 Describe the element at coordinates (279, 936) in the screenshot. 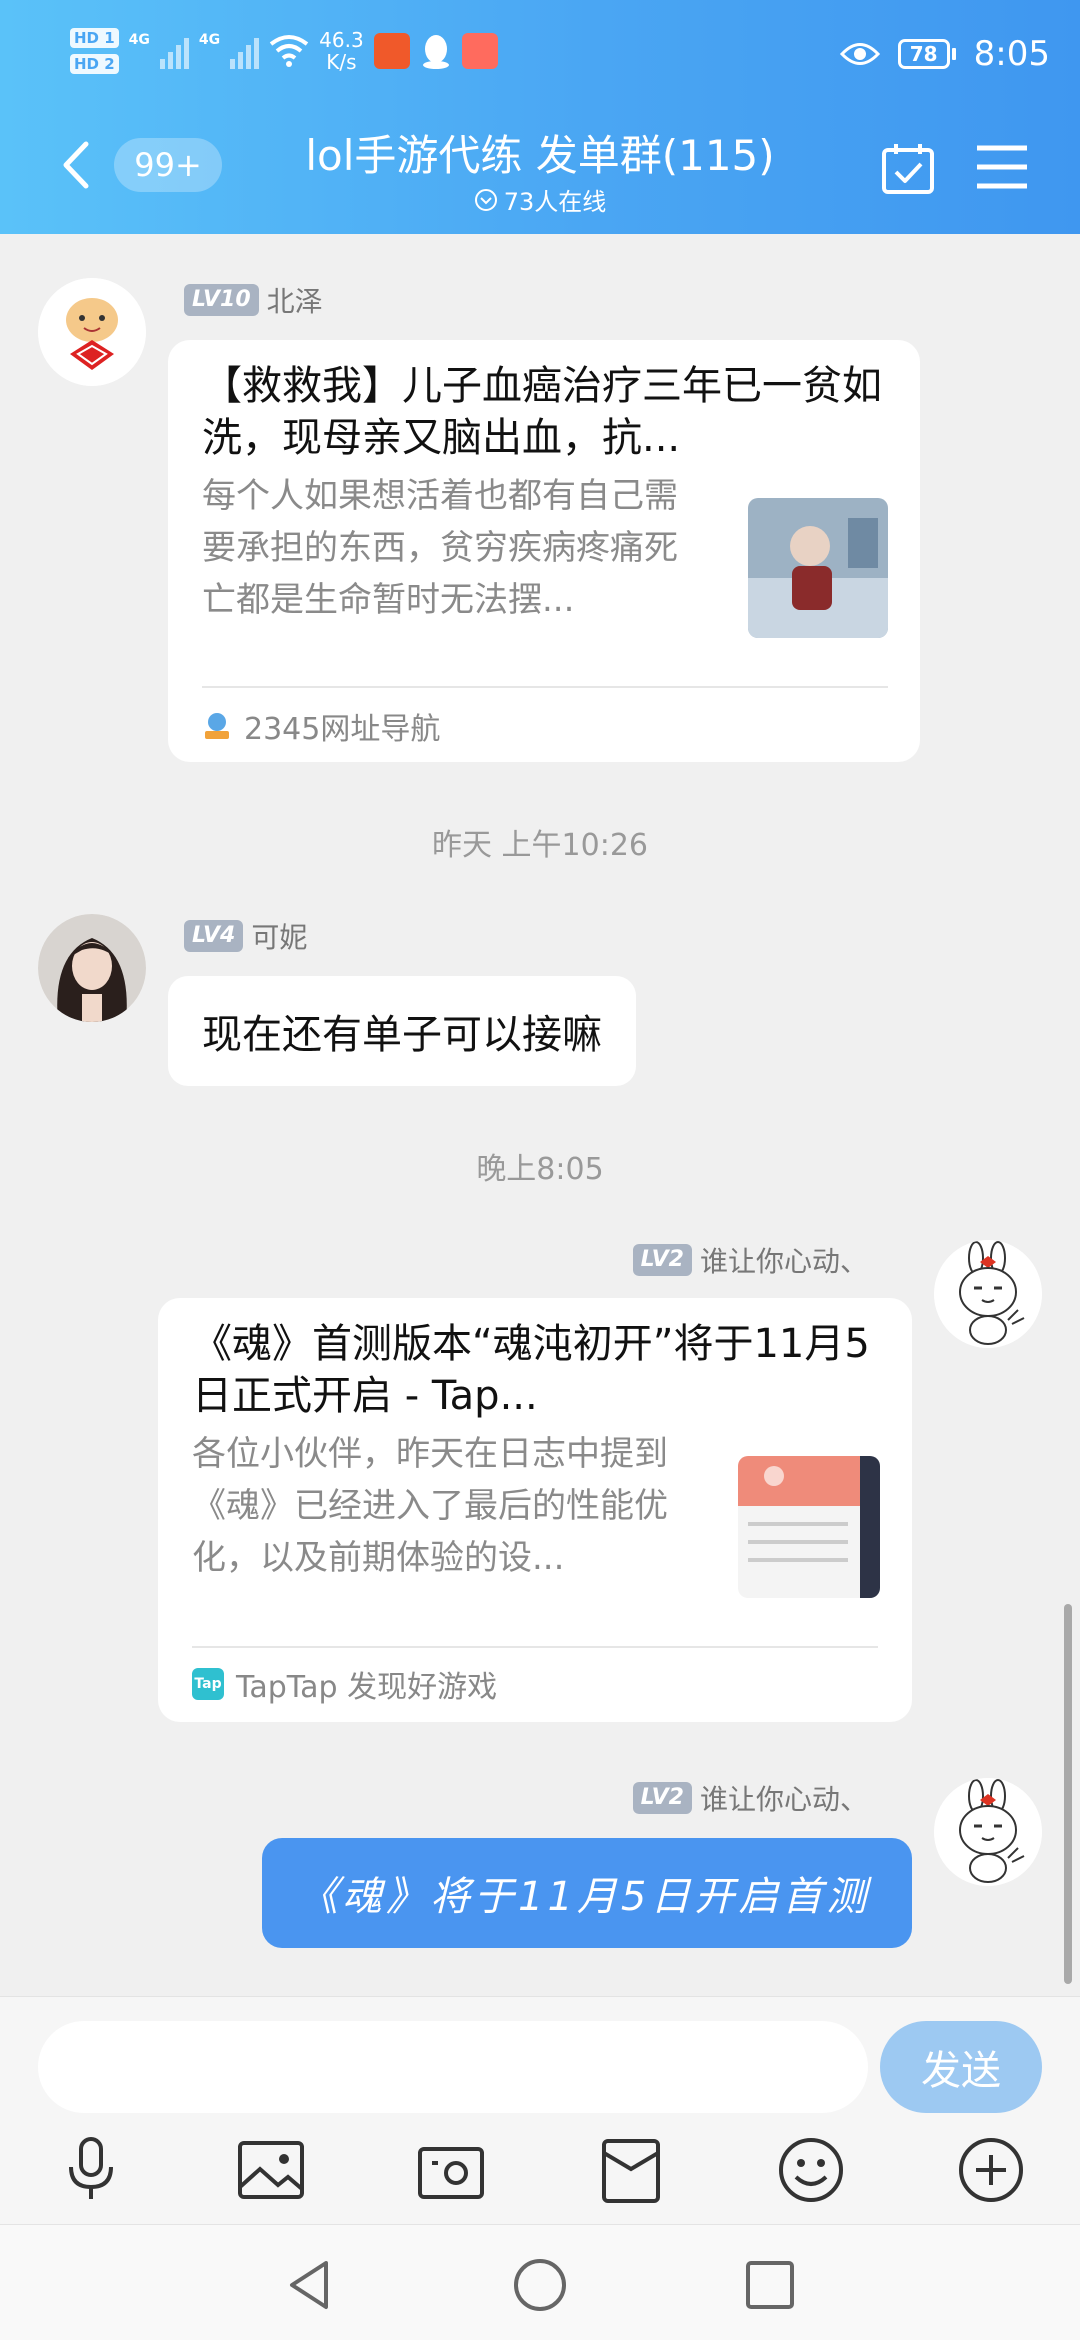

I see `sender-name: 可妮` at that location.